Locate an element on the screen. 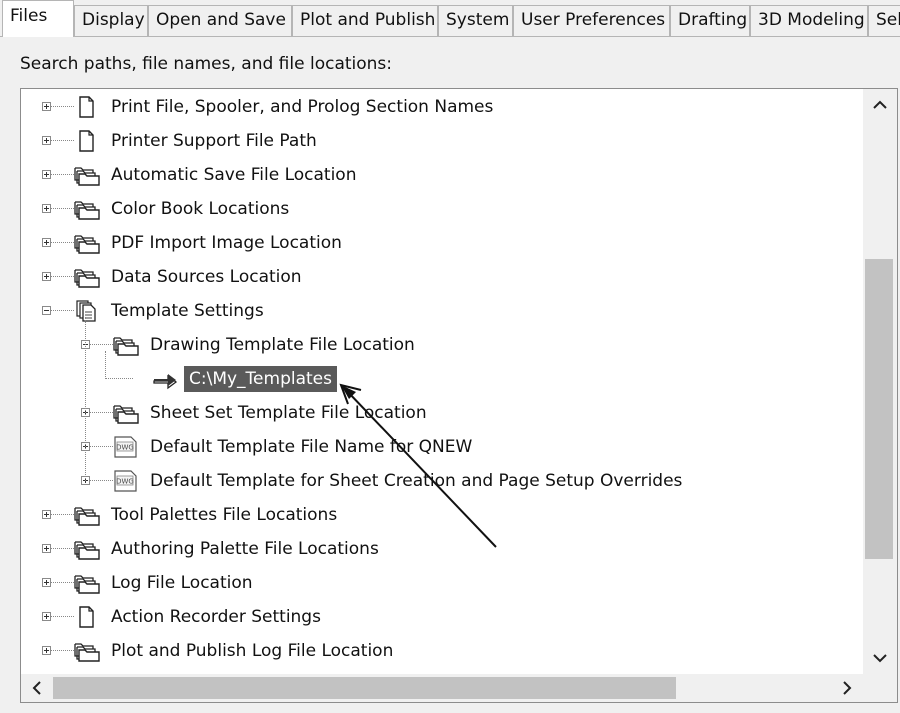 Image resolution: width=900 pixels, height=713 pixels. tab-open-and-save: Open and Save is located at coordinates (220, 20).